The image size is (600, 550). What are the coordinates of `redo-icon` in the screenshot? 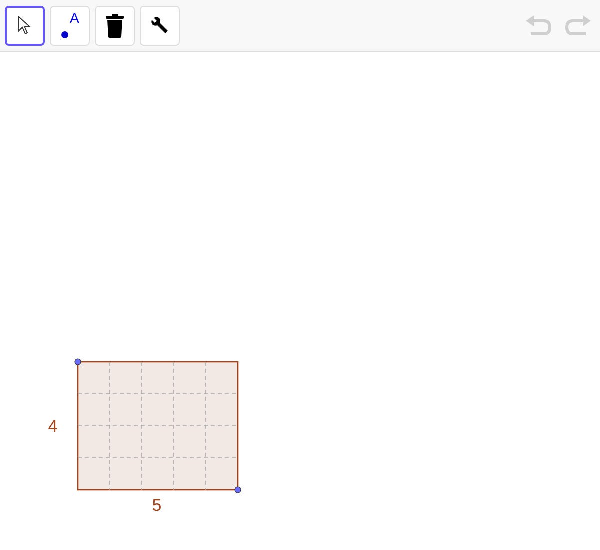 It's located at (578, 25).